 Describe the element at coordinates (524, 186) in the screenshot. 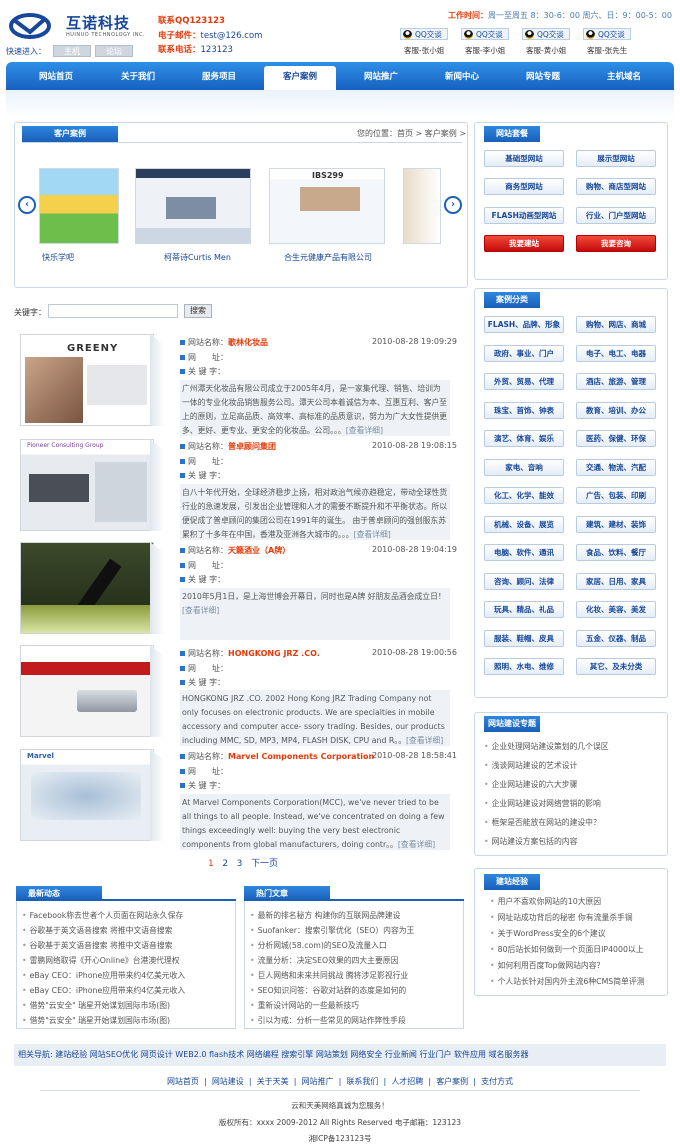

I see `package-business: 商务型网站` at that location.